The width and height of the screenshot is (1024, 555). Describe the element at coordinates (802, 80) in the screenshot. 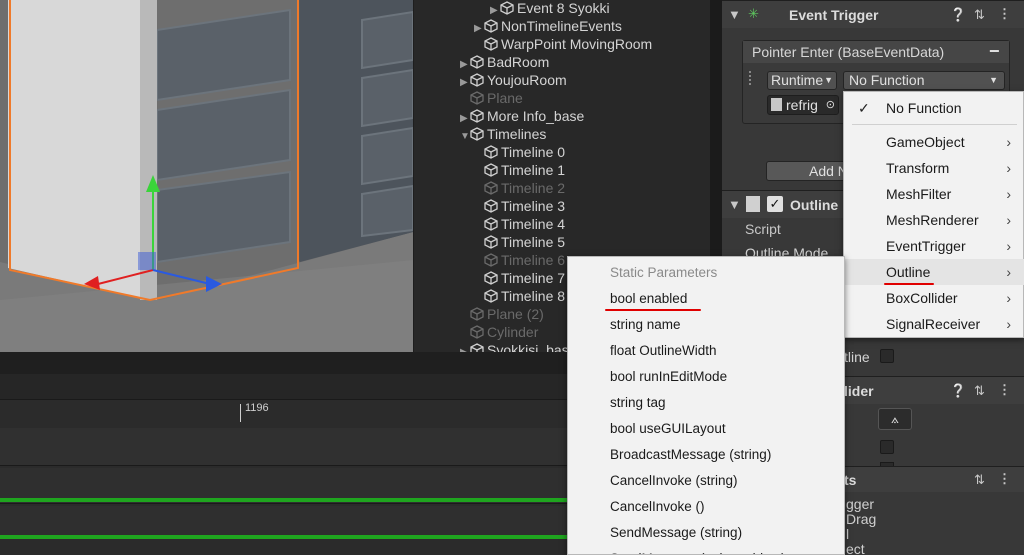

I see `call-state-dropdown: Runtime ▼` at that location.